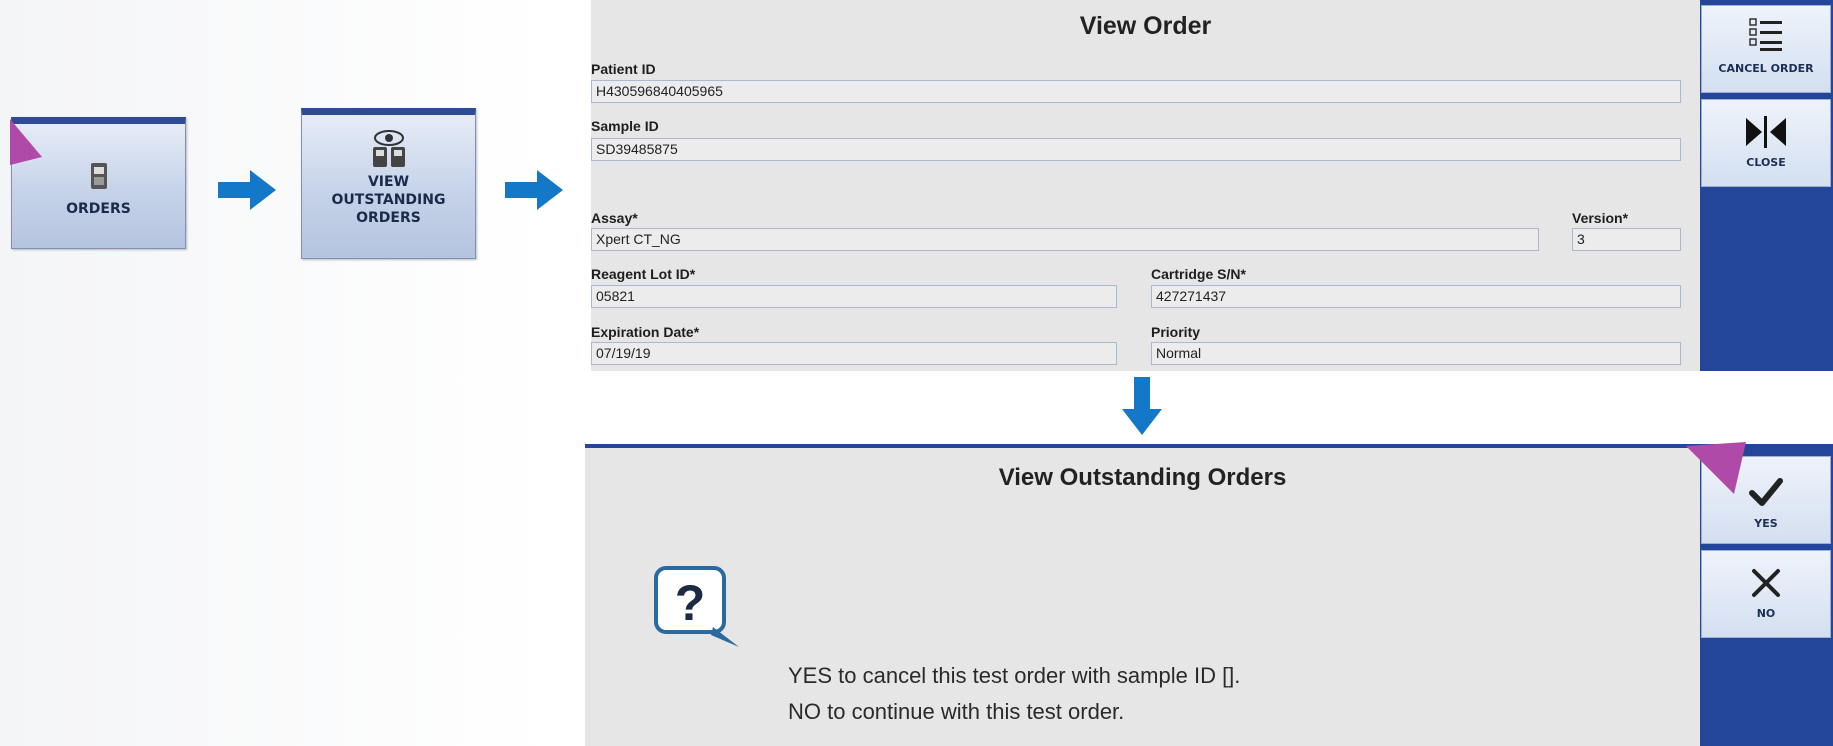  I want to click on patient-id-field: H430596840405965, so click(1136, 91).